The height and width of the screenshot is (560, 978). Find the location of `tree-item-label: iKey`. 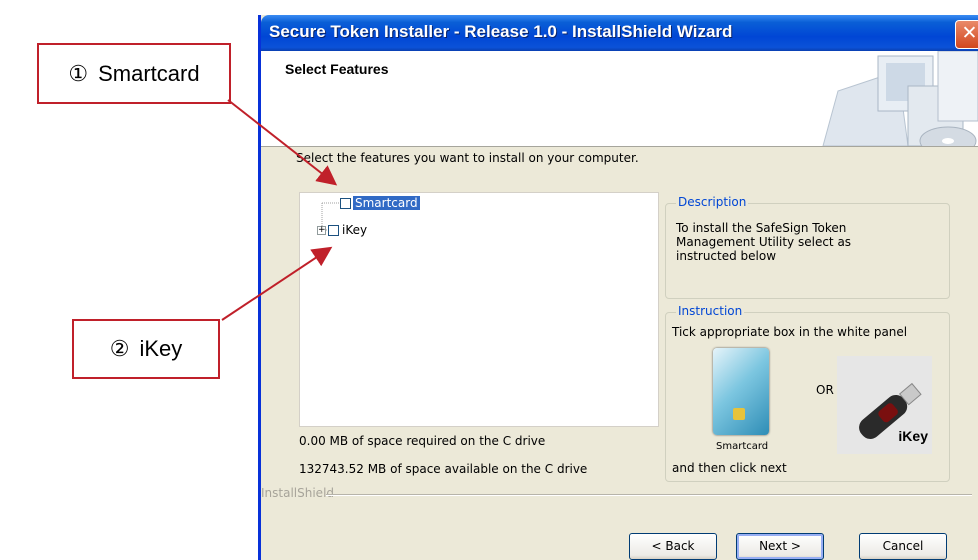

tree-item-label: iKey is located at coordinates (354, 230).